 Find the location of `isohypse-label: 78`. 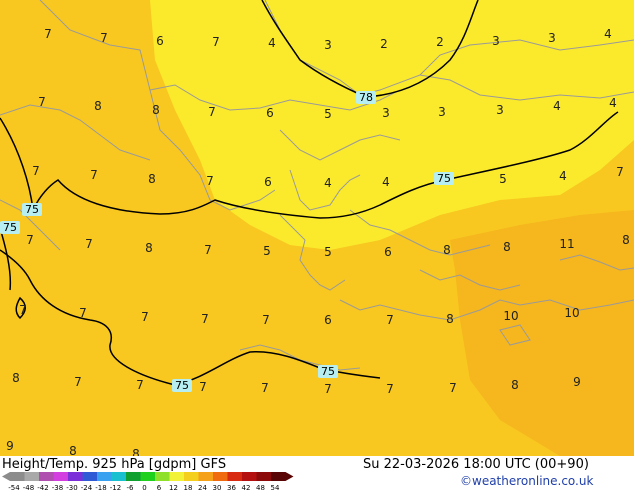

isohypse-label: 78 is located at coordinates (366, 97).